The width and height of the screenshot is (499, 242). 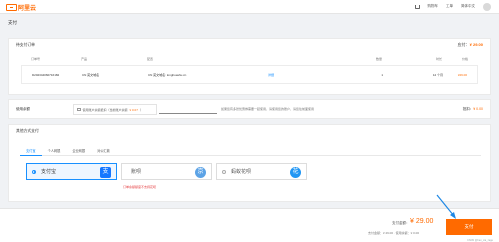 What do you see at coordinates (141, 109) in the screenshot?
I see `balance-suffix: ）` at bounding box center [141, 109].